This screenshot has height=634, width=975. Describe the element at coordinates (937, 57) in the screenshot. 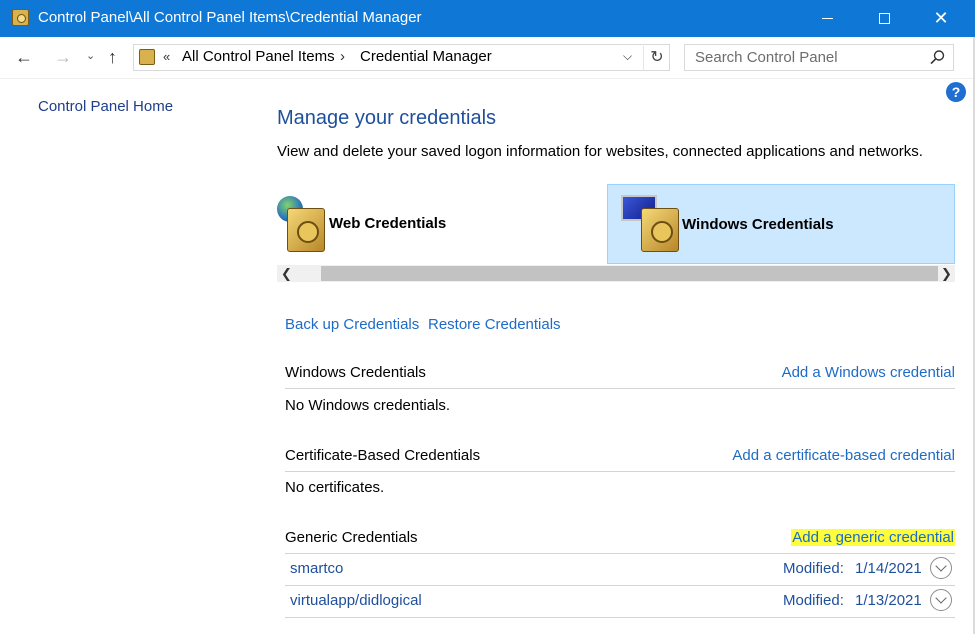

I see `search-icon` at that location.